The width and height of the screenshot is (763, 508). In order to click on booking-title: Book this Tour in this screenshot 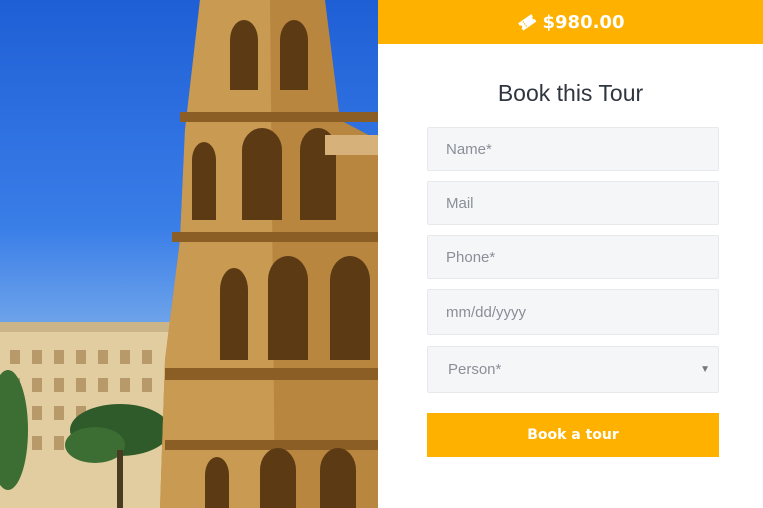, I will do `click(570, 93)`.